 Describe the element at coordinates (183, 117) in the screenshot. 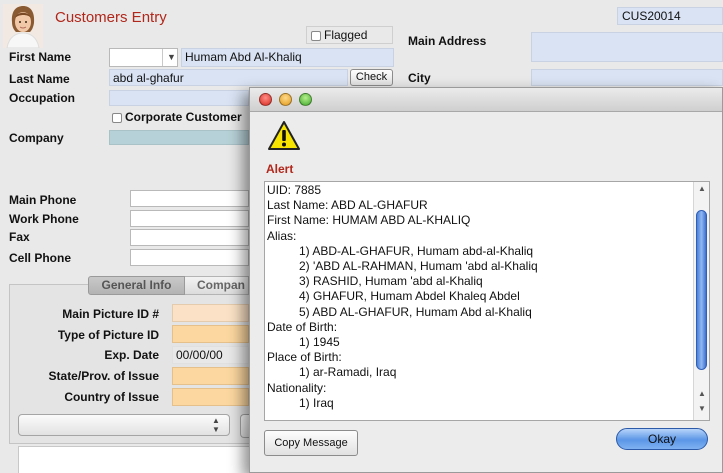

I see `corporate-customer-label: Corporate Customer` at that location.